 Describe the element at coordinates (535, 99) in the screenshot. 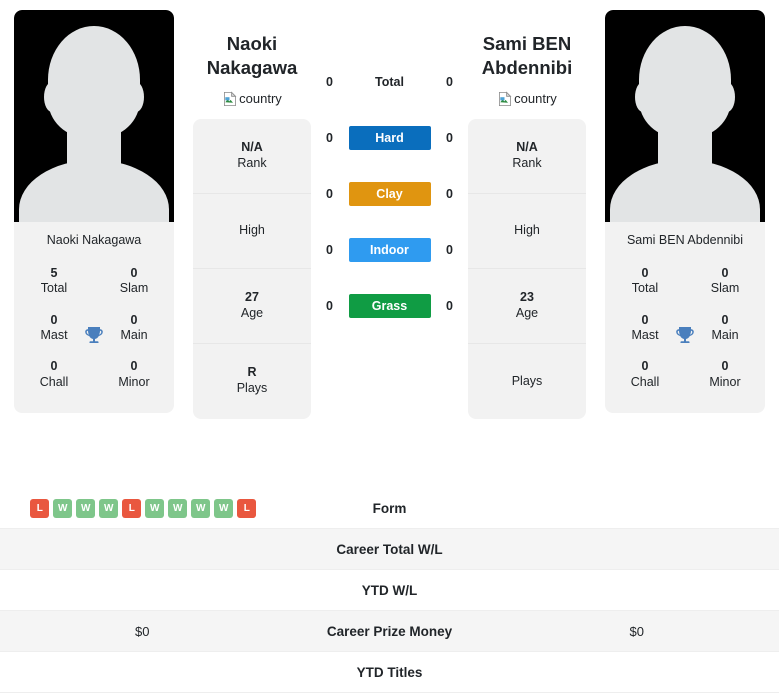

I see `country-alt-text-right: country` at that location.